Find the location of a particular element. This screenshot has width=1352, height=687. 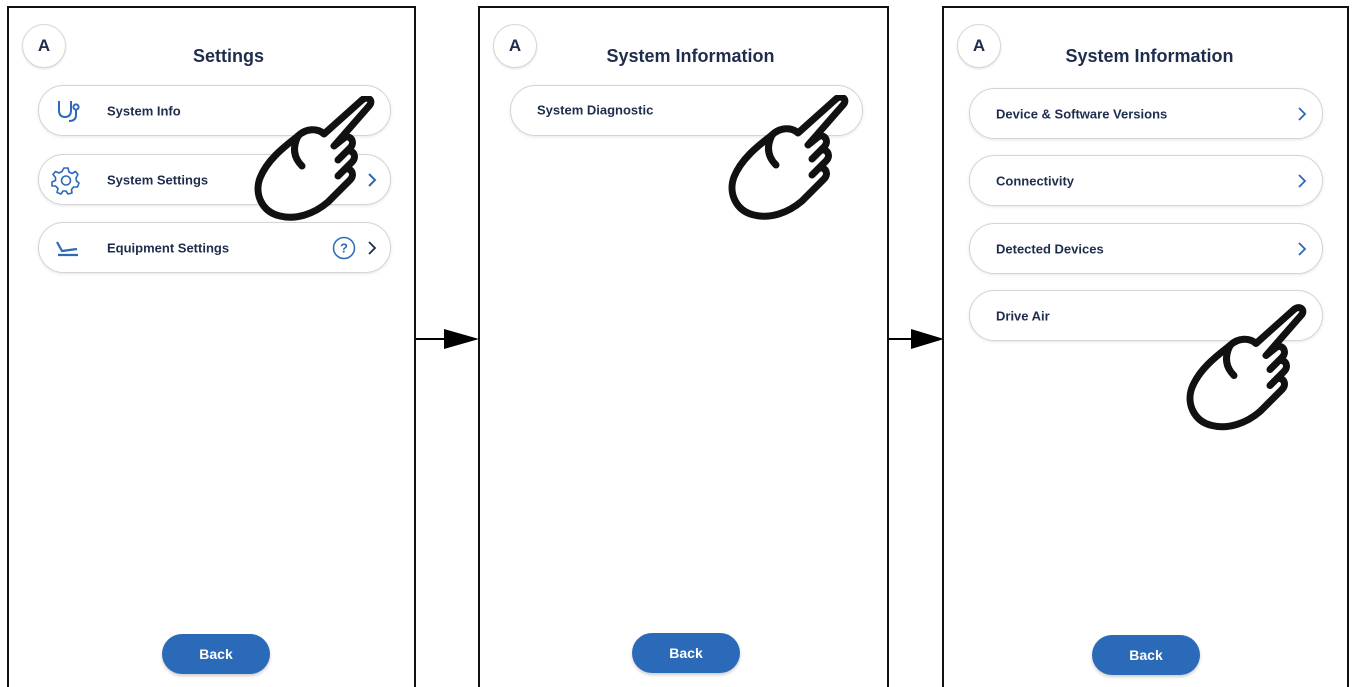

gear-icon is located at coordinates (65, 180).